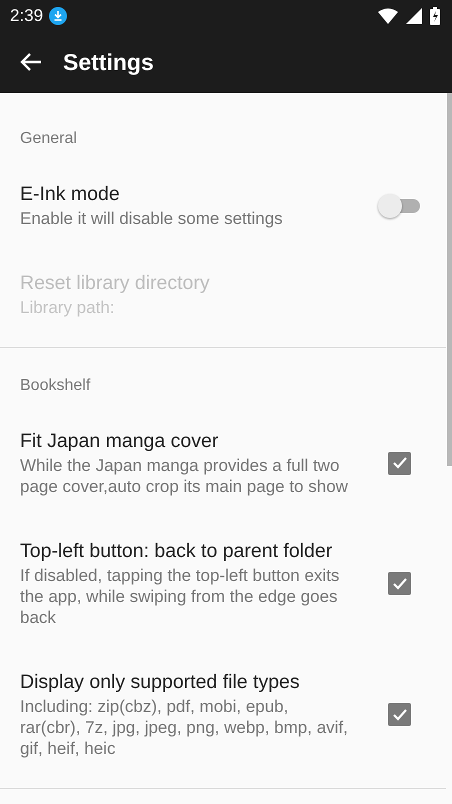 This screenshot has height=804, width=452. Describe the element at coordinates (435, 15) in the screenshot. I see `battery-icon` at that location.